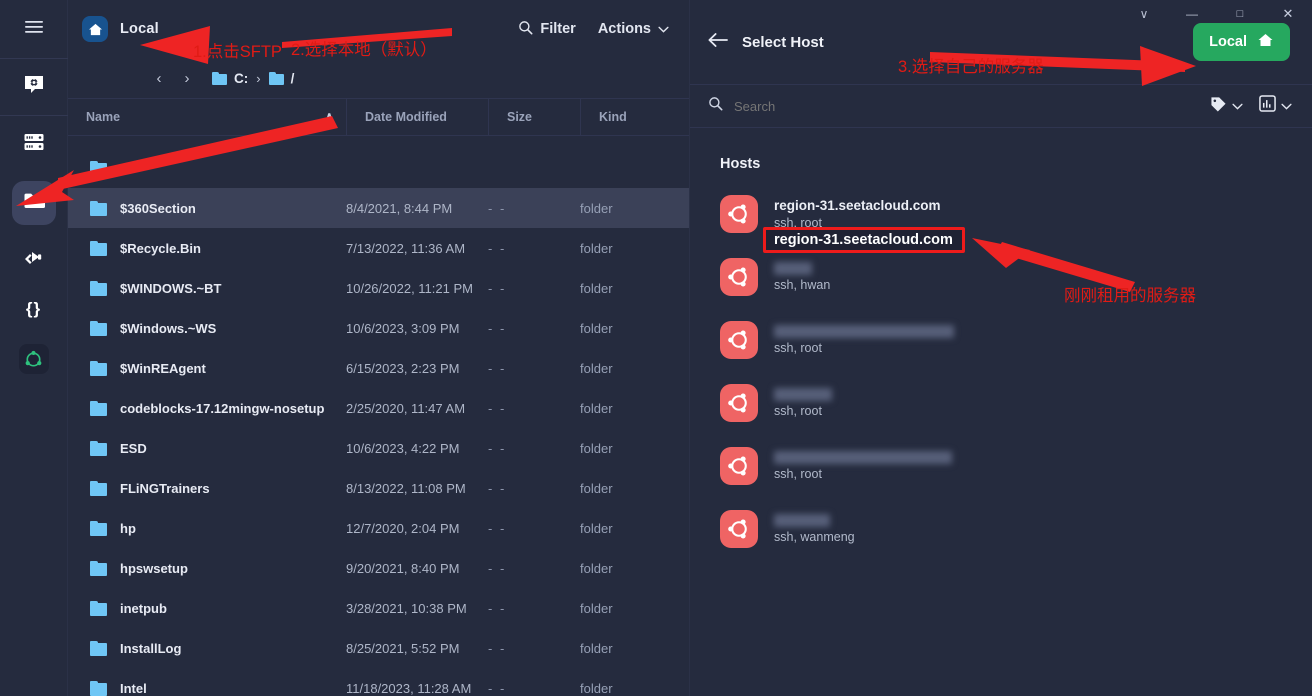  I want to click on highlighted-host-name: region-31.seetacloud.com, so click(863, 240).